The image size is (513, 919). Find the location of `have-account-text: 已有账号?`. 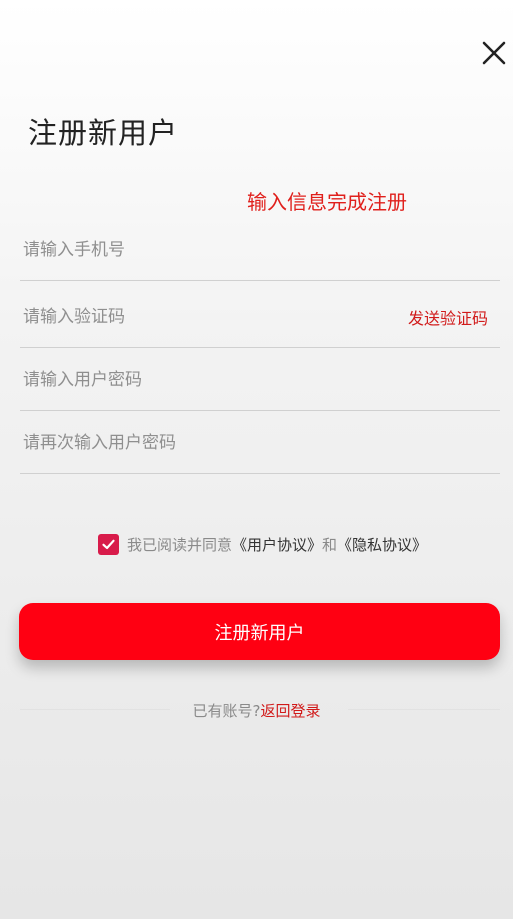

have-account-text: 已有账号? is located at coordinates (226, 710).